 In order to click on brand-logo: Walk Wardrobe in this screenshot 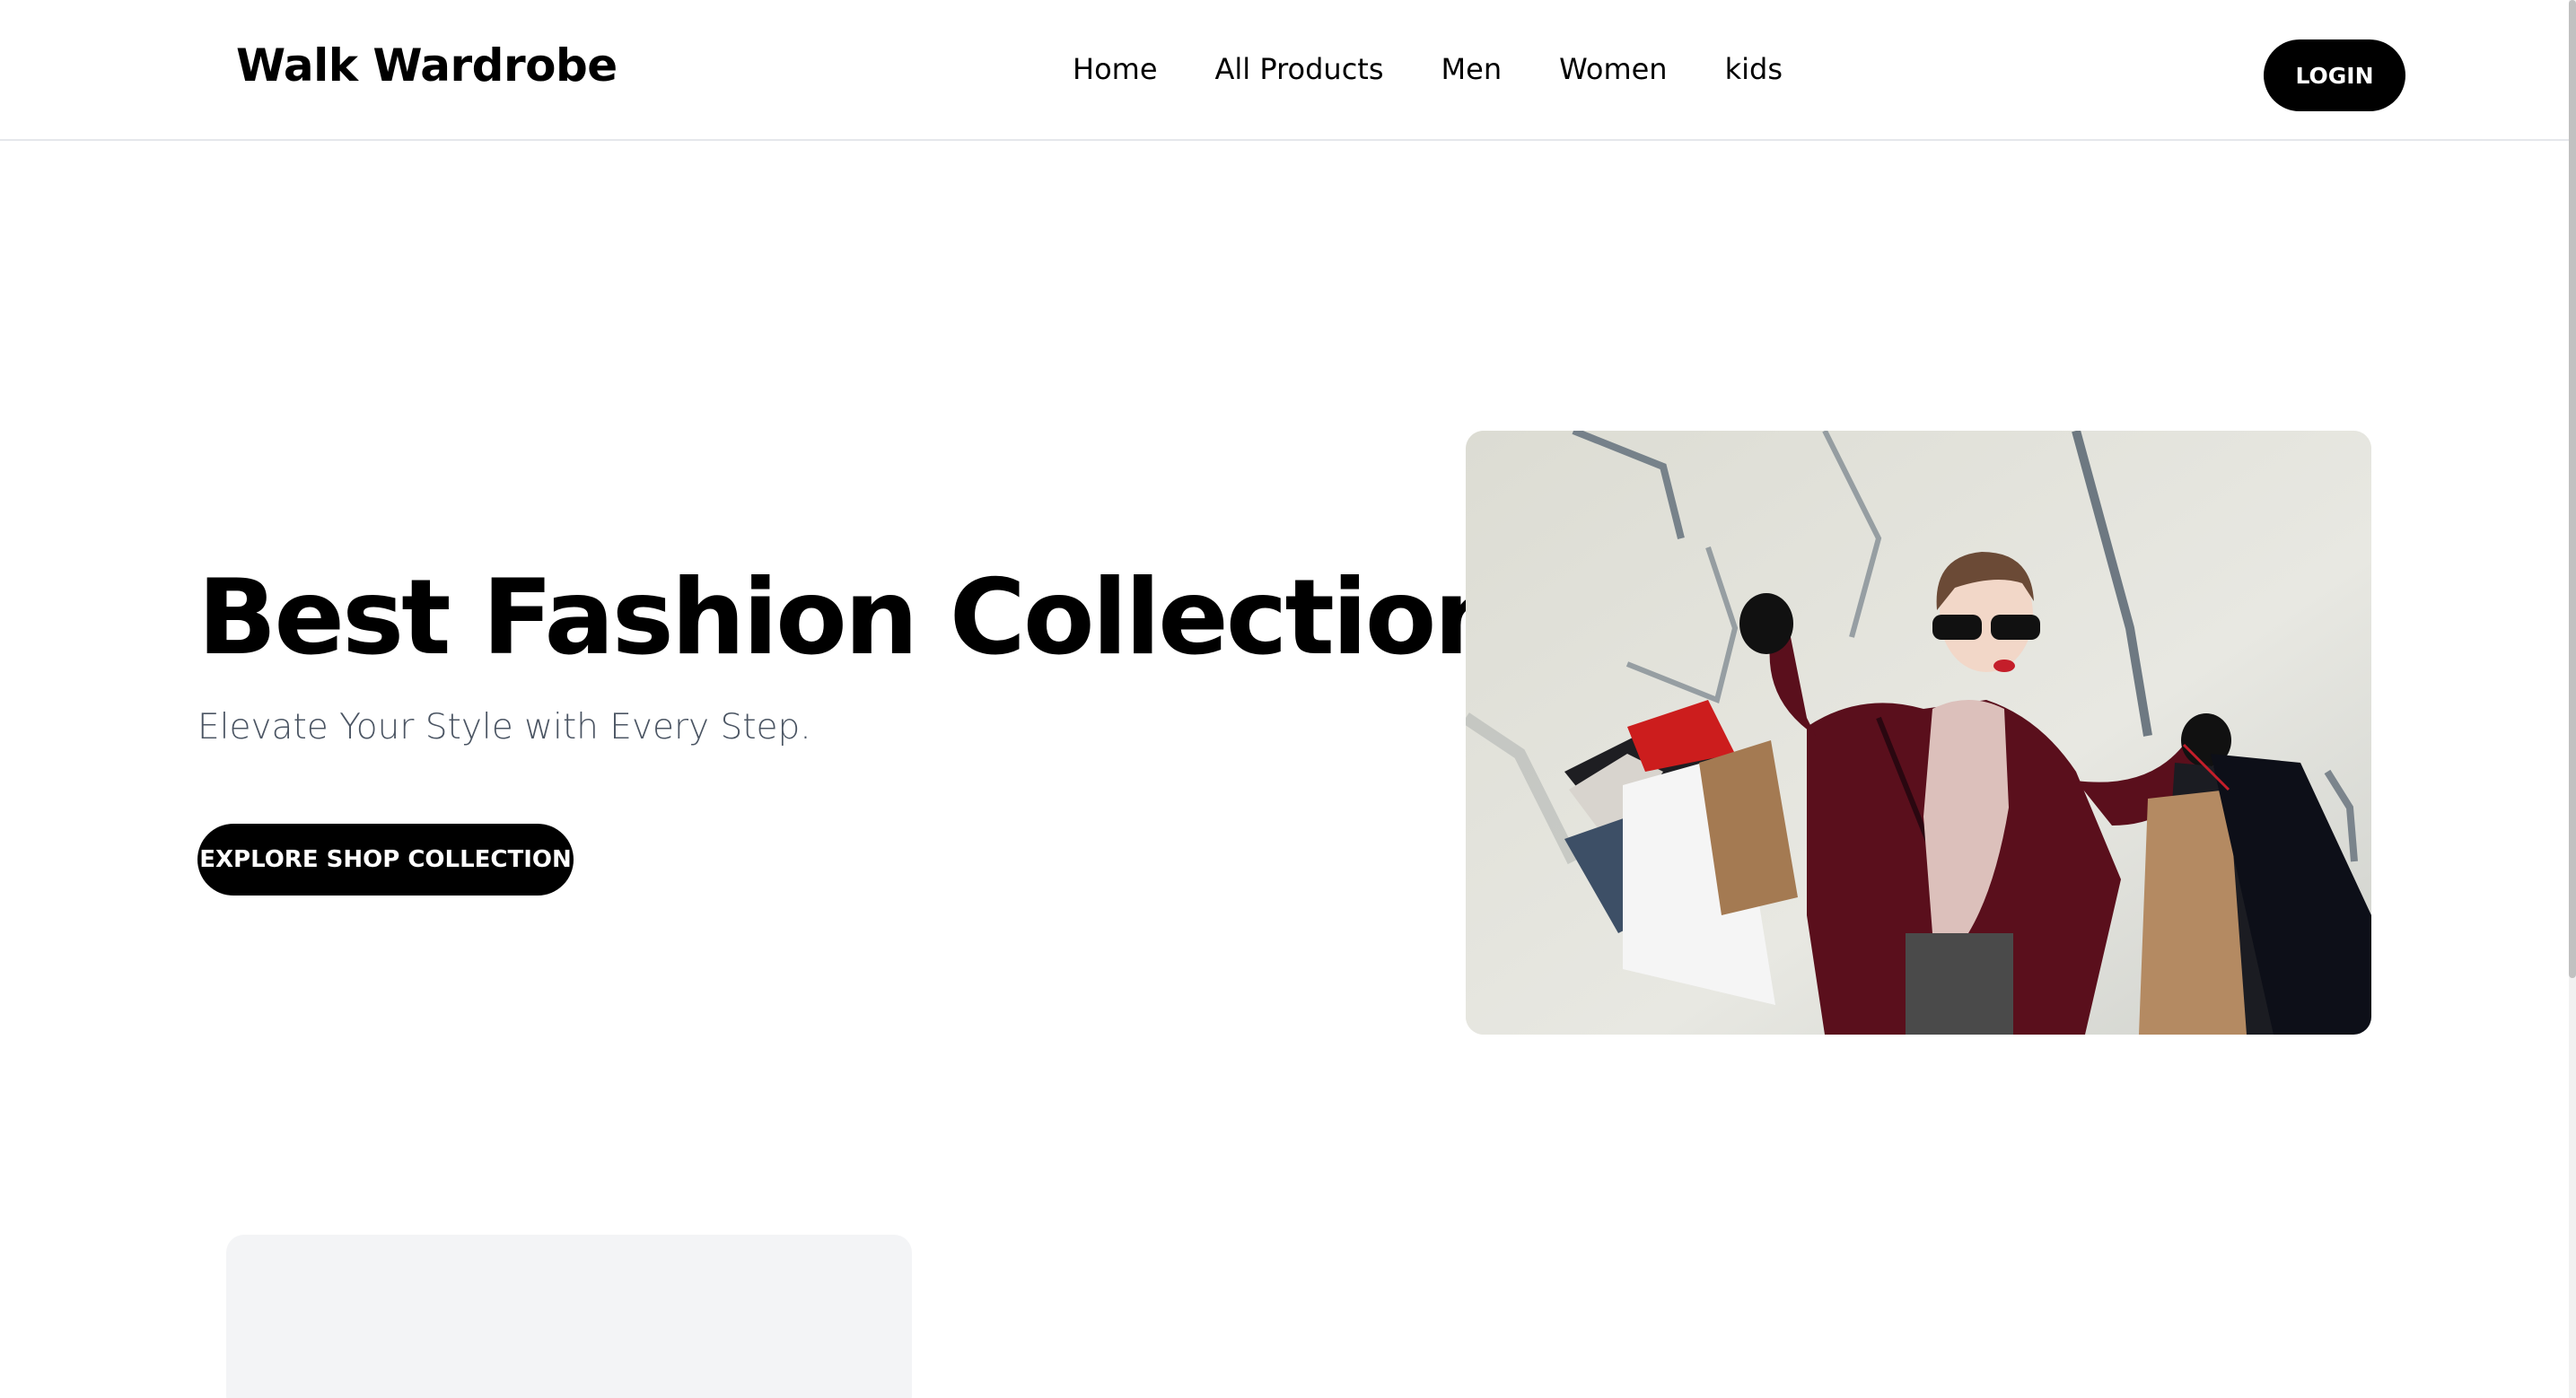, I will do `click(427, 65)`.